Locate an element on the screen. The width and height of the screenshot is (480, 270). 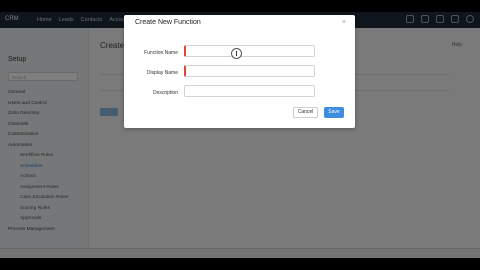
text-cursor-icon is located at coordinates (236, 53).